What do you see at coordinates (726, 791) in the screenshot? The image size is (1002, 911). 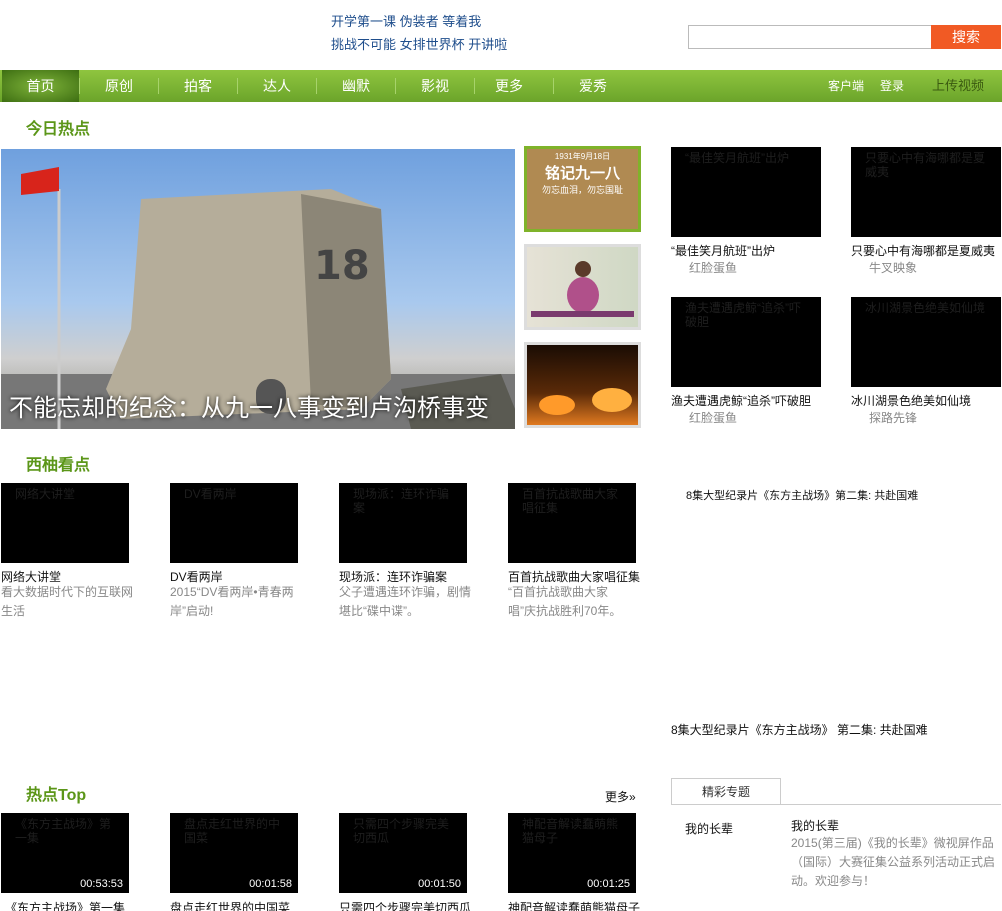 I see `tab-special-topics: 精彩专题` at bounding box center [726, 791].